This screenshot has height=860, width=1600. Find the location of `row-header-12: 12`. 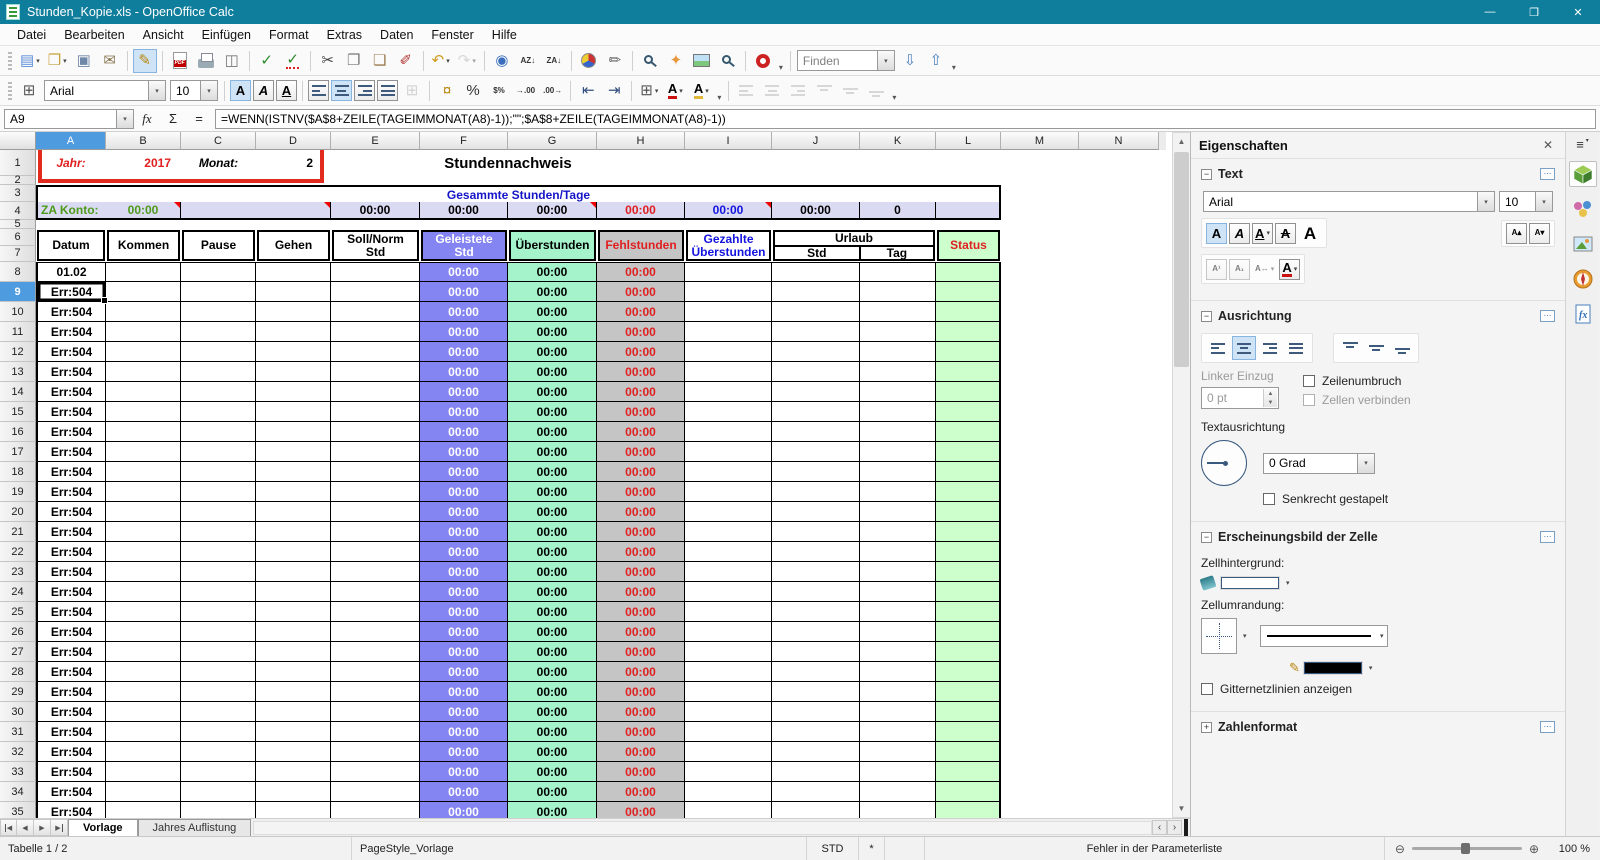

row-header-12: 12 is located at coordinates (18, 352).